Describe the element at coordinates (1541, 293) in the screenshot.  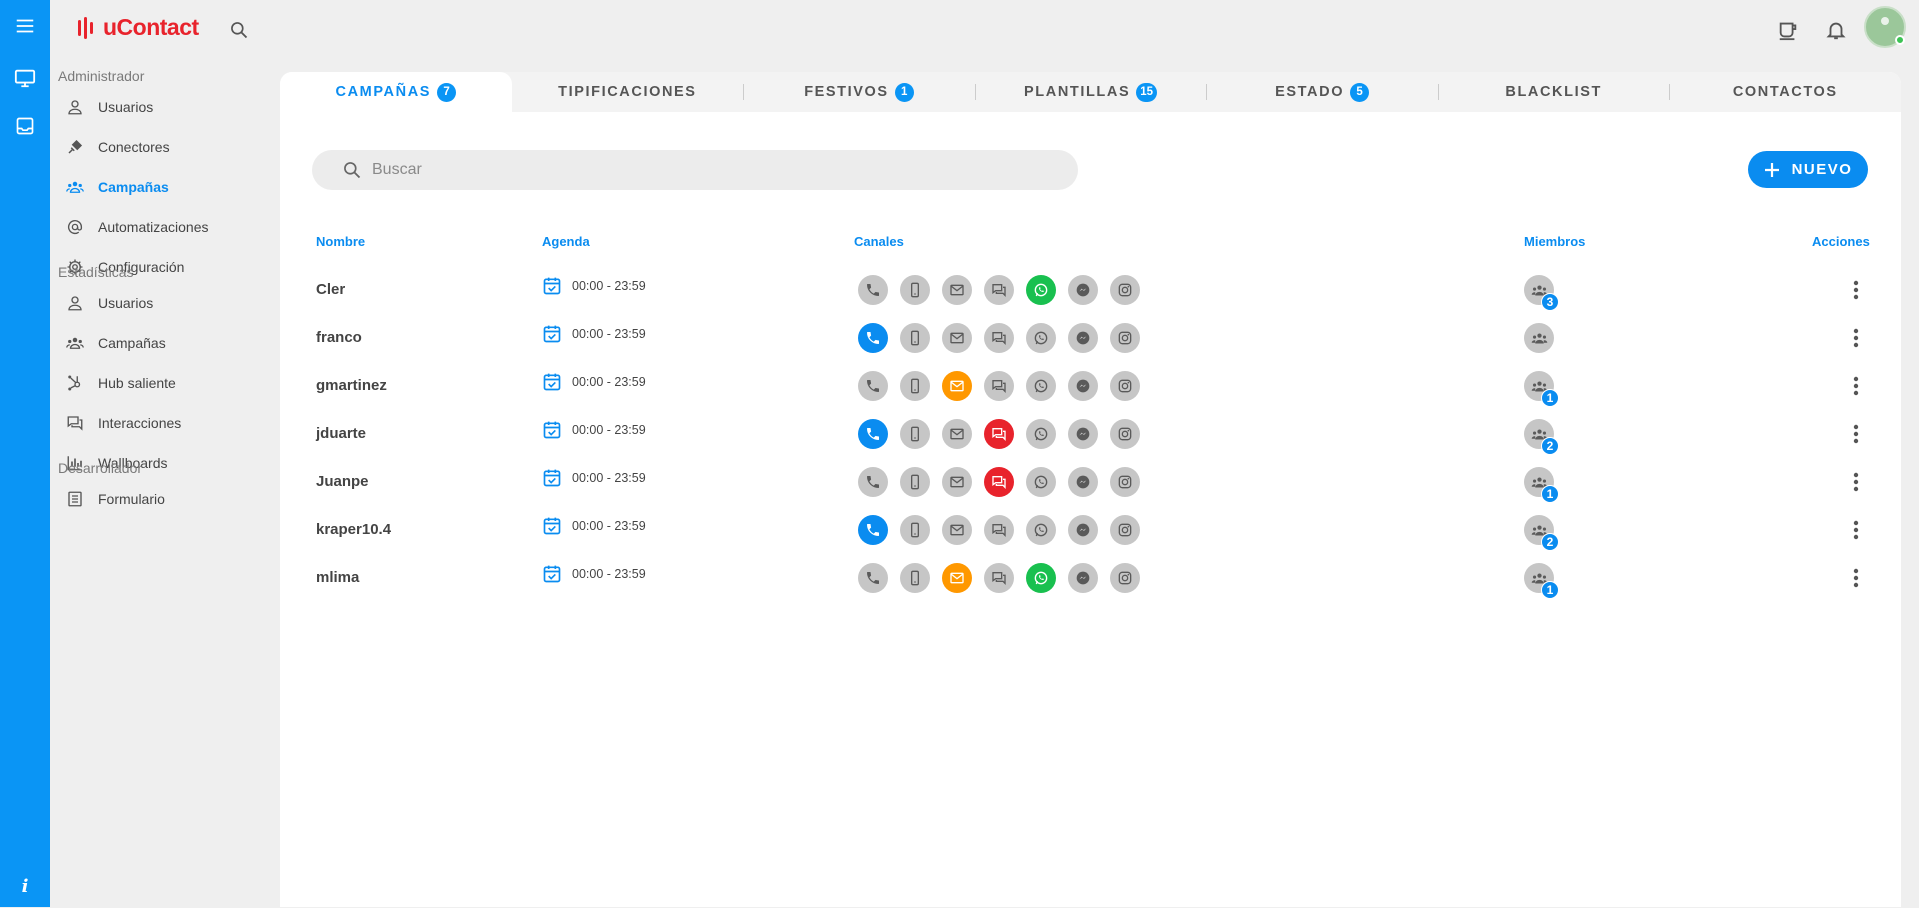
I see `members-button: 3` at that location.